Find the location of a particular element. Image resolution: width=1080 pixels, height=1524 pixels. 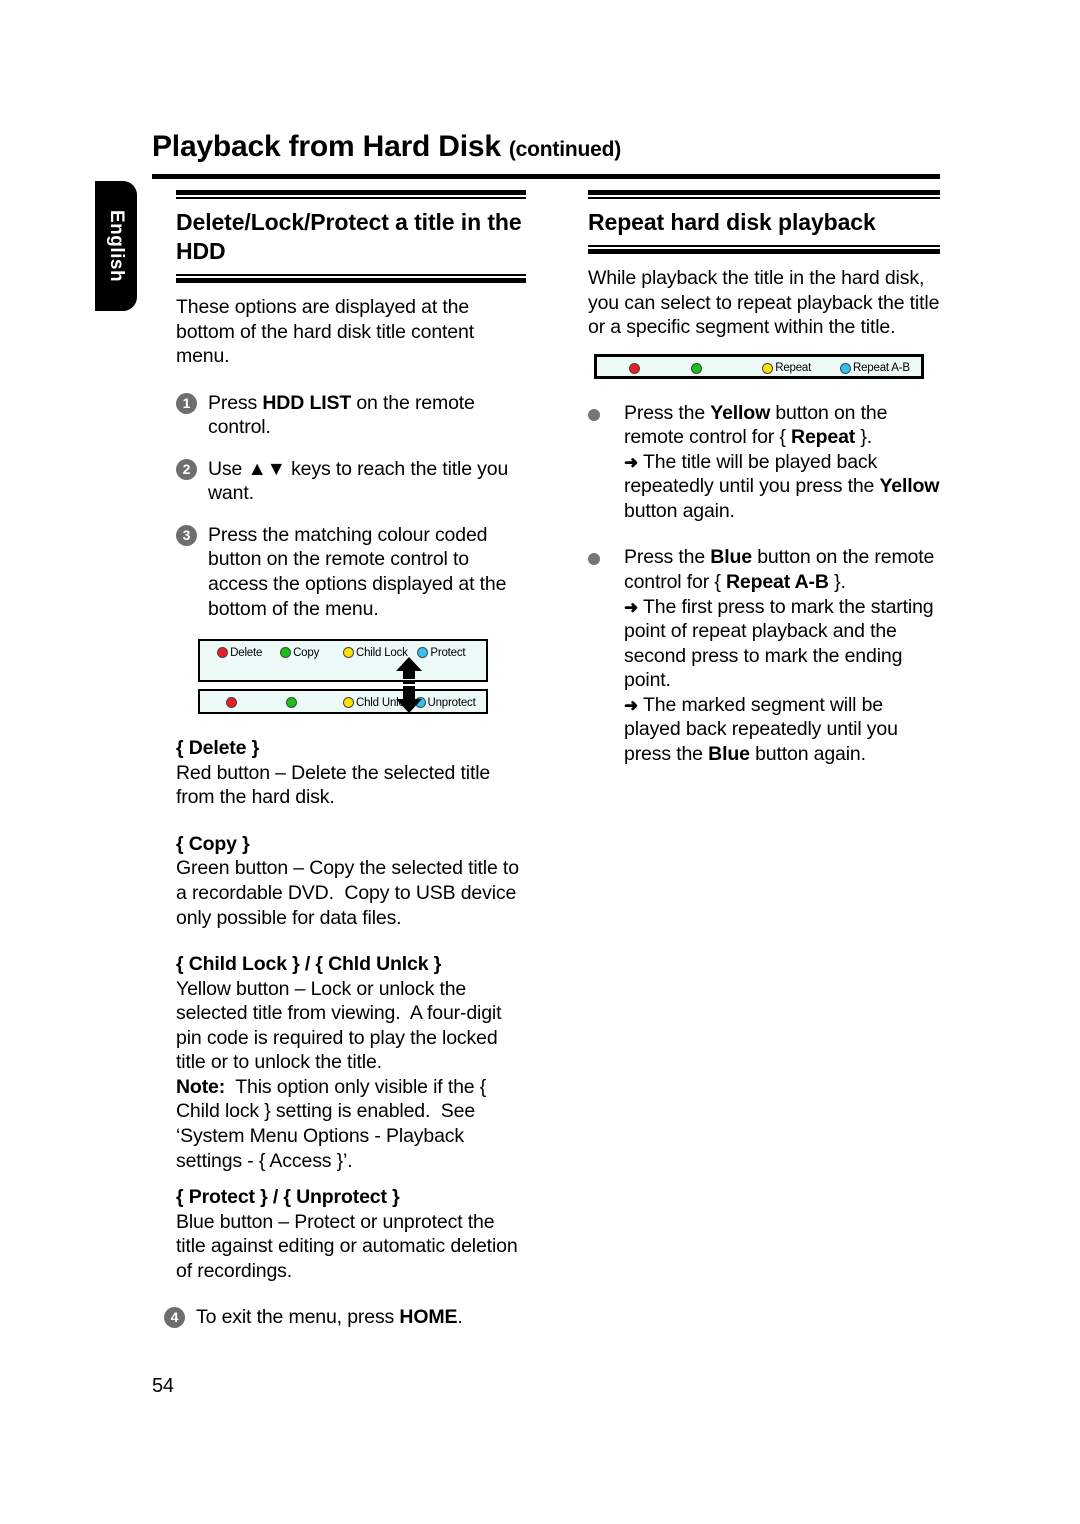

left-section-rule-bottom is located at coordinates (351, 278).